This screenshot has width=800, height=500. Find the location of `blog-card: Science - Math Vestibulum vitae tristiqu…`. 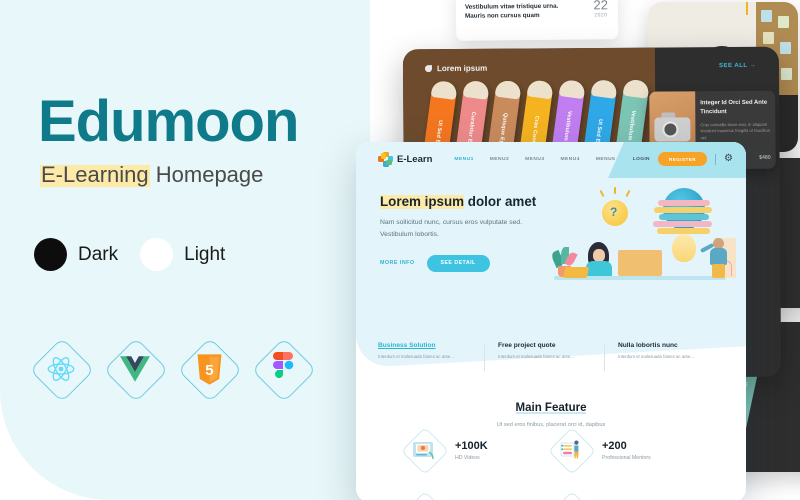

blog-card: Science - Math Vestibulum vitae tristiqu… is located at coordinates (537, 20).